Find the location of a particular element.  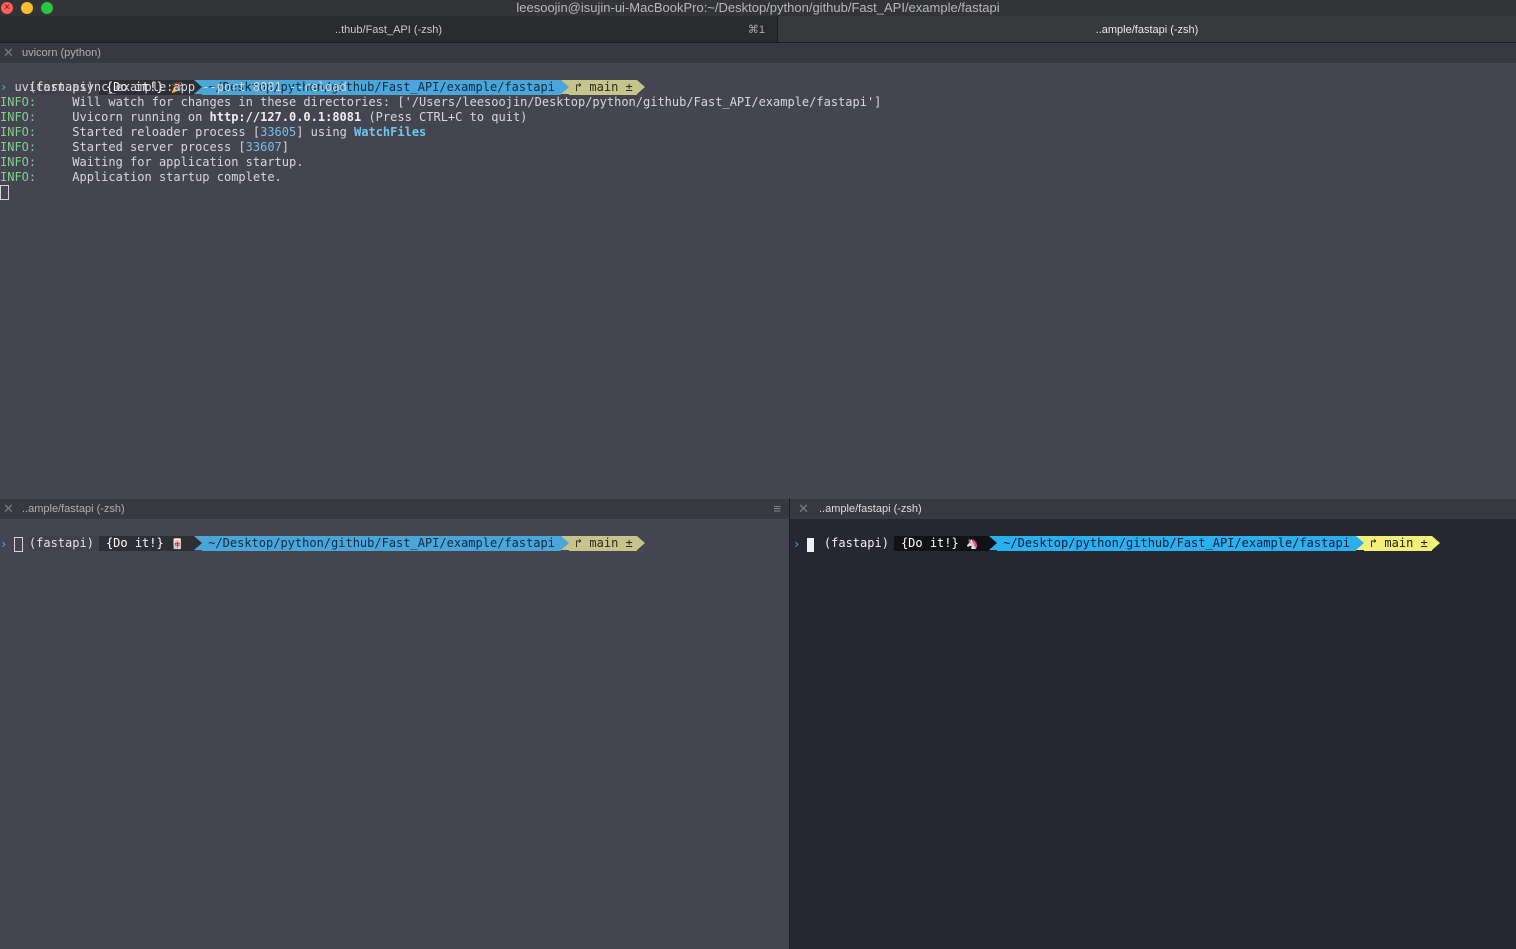

menu-icon: ≡ is located at coordinates (777, 509).